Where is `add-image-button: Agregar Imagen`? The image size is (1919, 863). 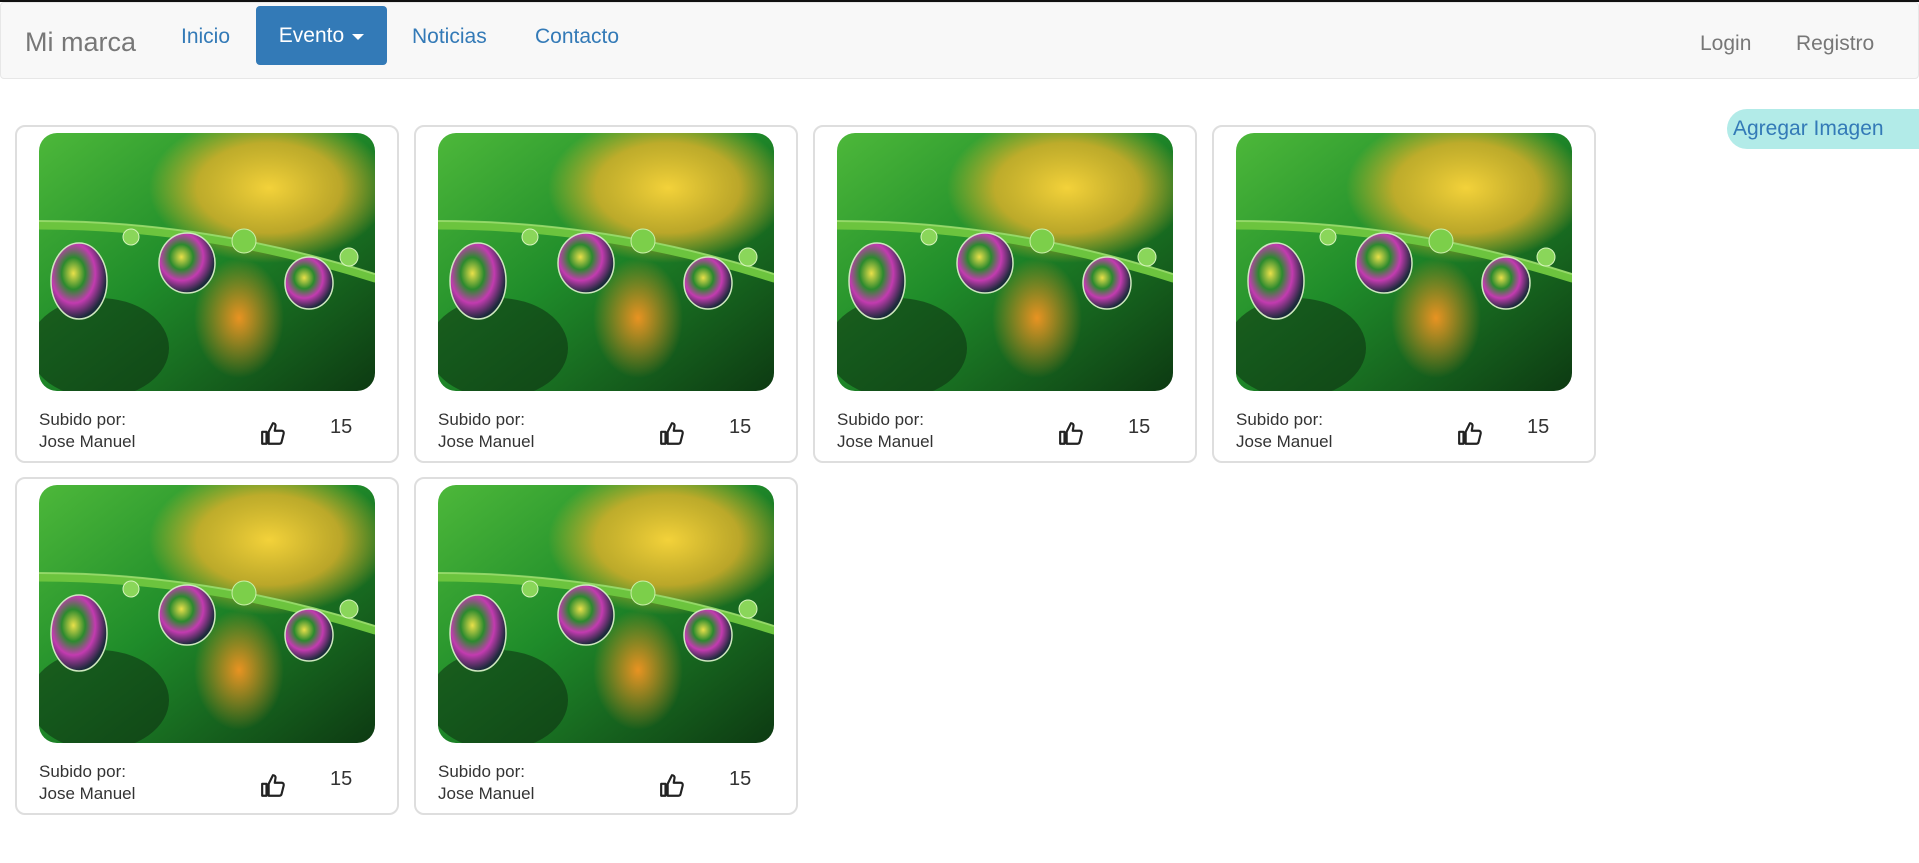 add-image-button: Agregar Imagen is located at coordinates (1823, 129).